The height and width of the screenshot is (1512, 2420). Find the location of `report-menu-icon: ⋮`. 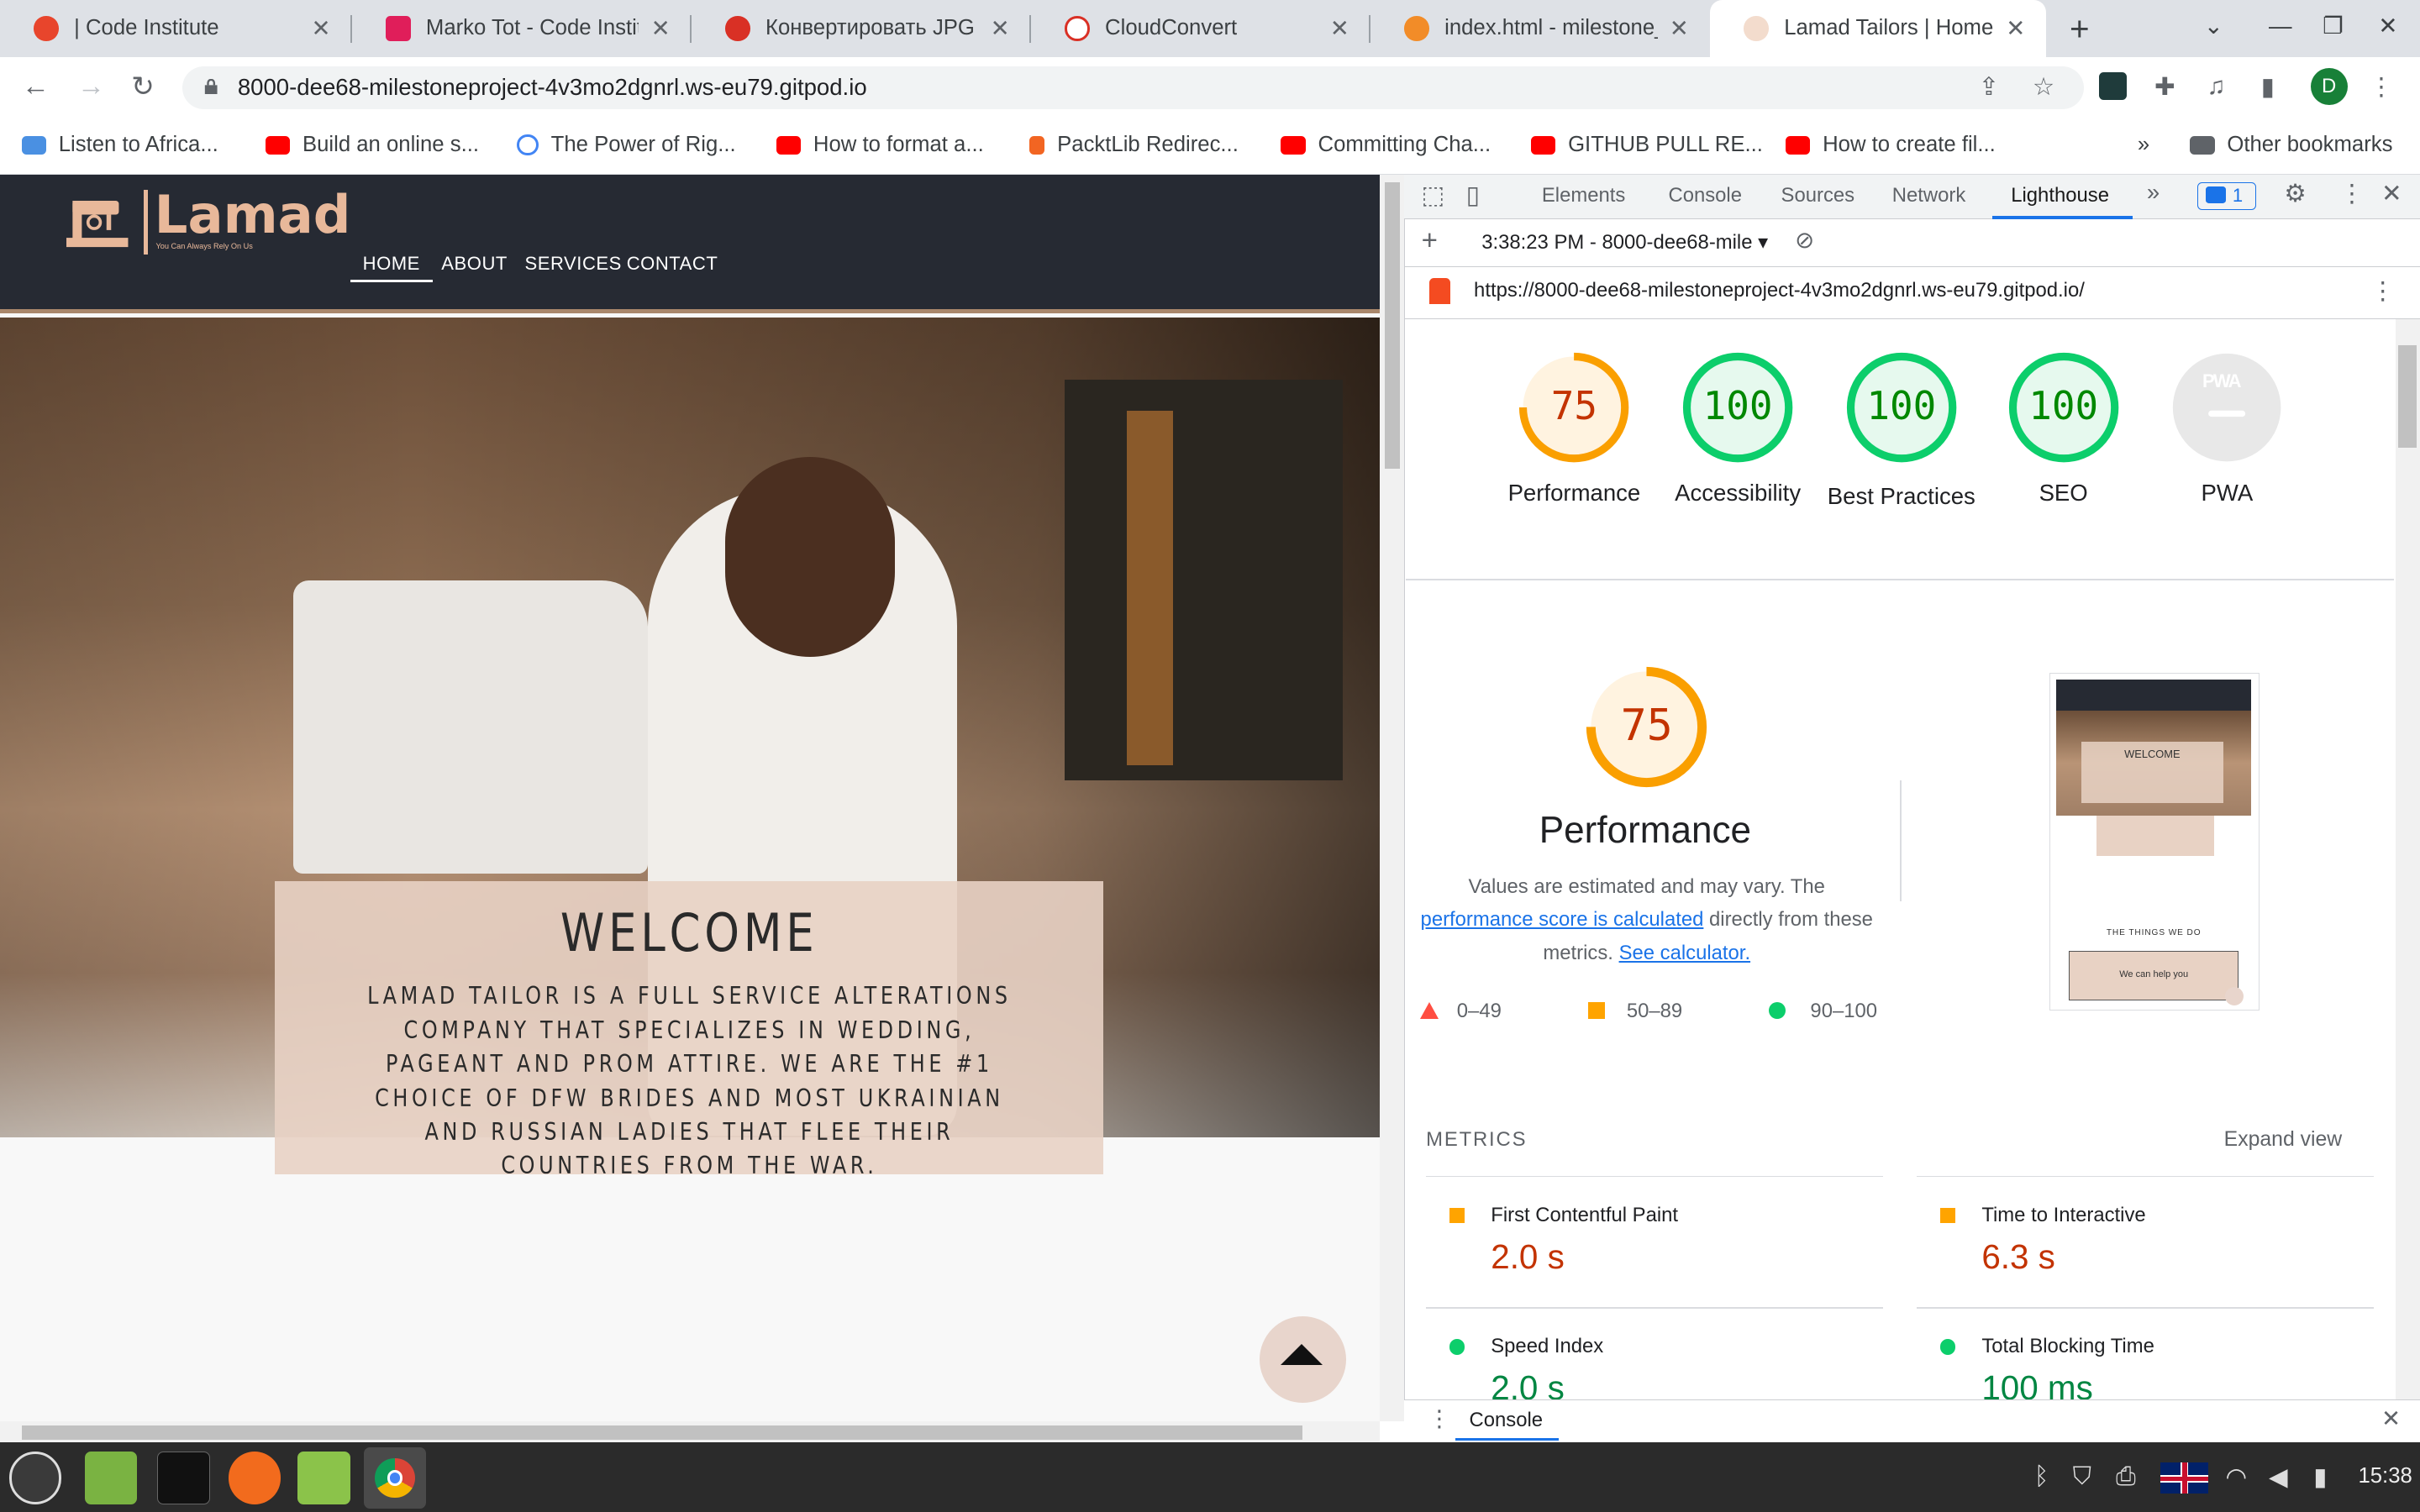

report-menu-icon: ⋮ is located at coordinates (2383, 291).